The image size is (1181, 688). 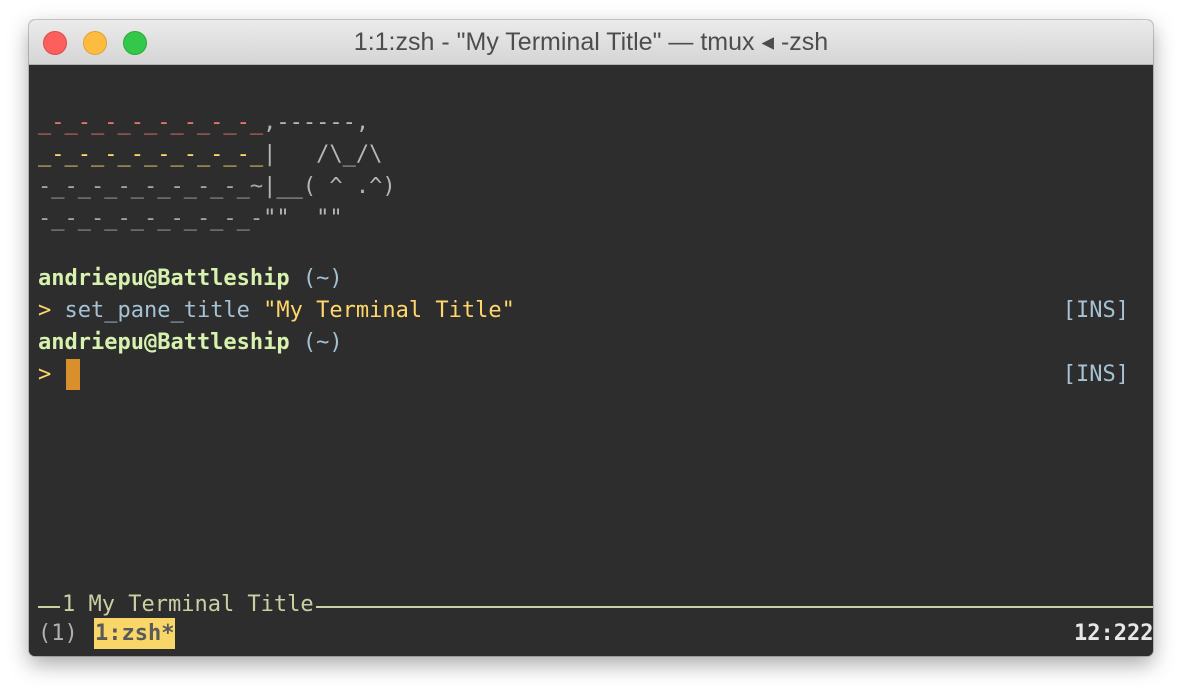 What do you see at coordinates (151, 186) in the screenshot?
I see `ascii-trail-3: -_-_-_-_-_-_-_-_~` at bounding box center [151, 186].